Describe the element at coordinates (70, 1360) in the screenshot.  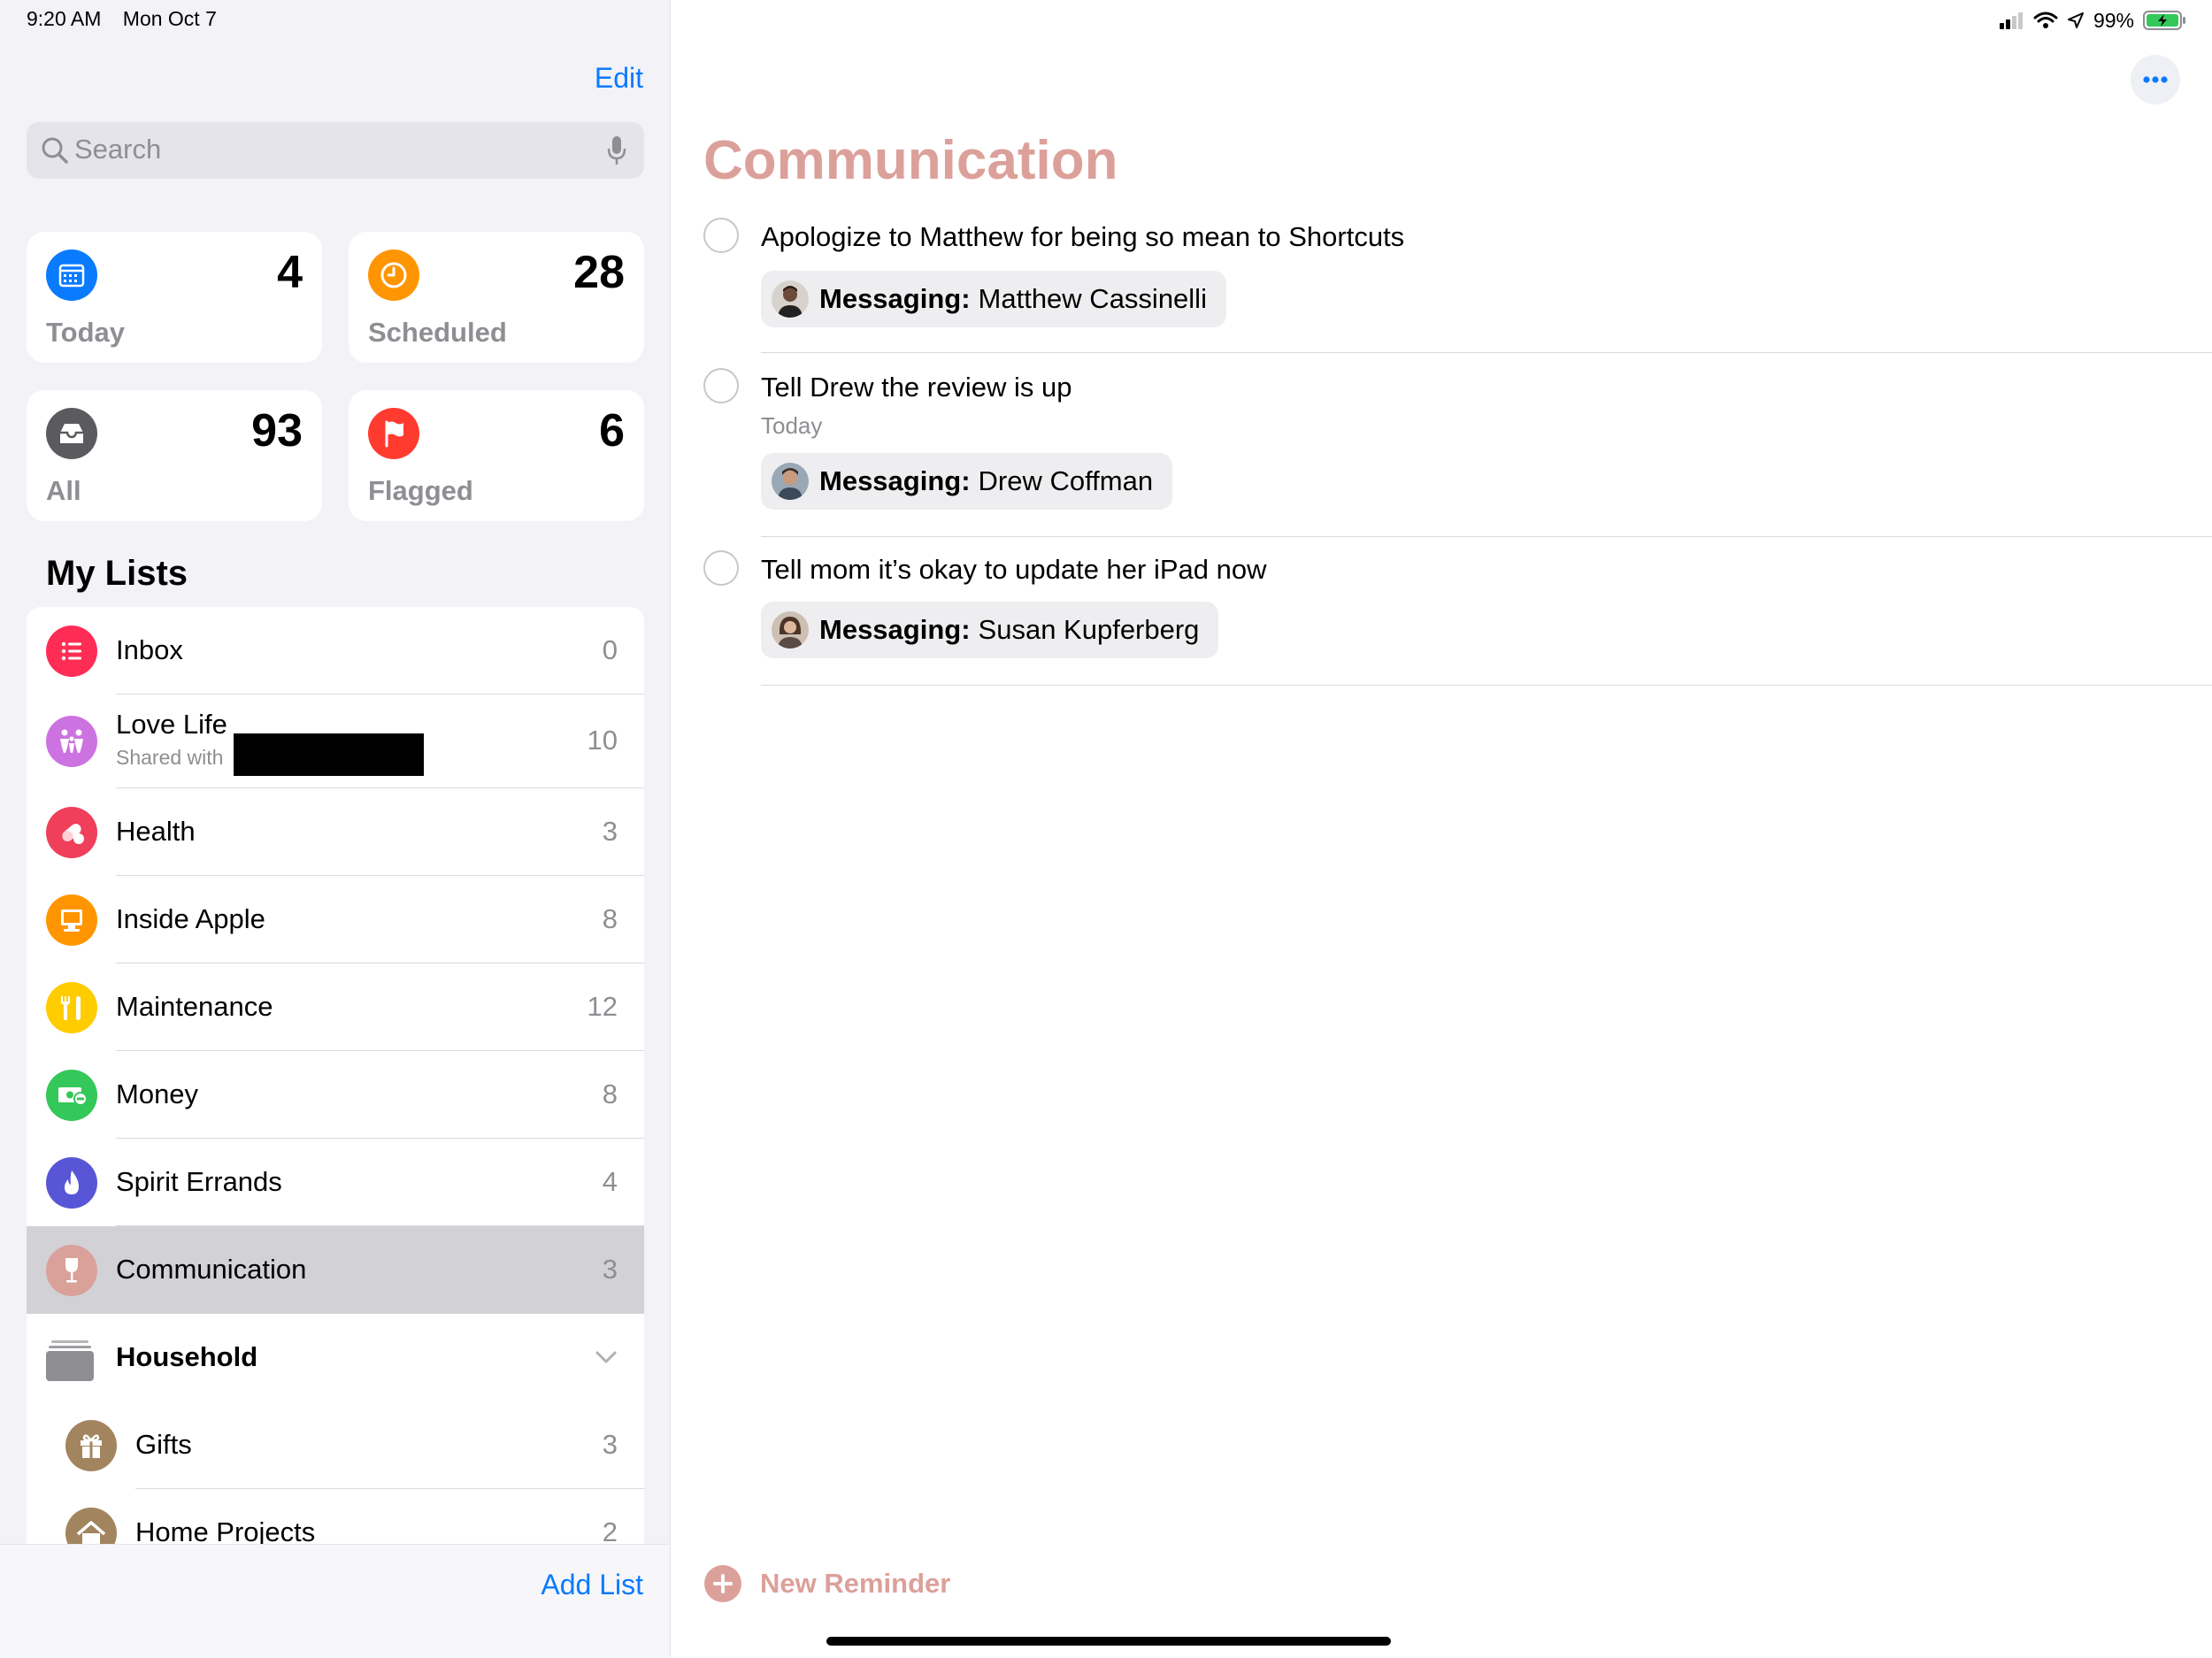
I see `group-folder-icon` at that location.